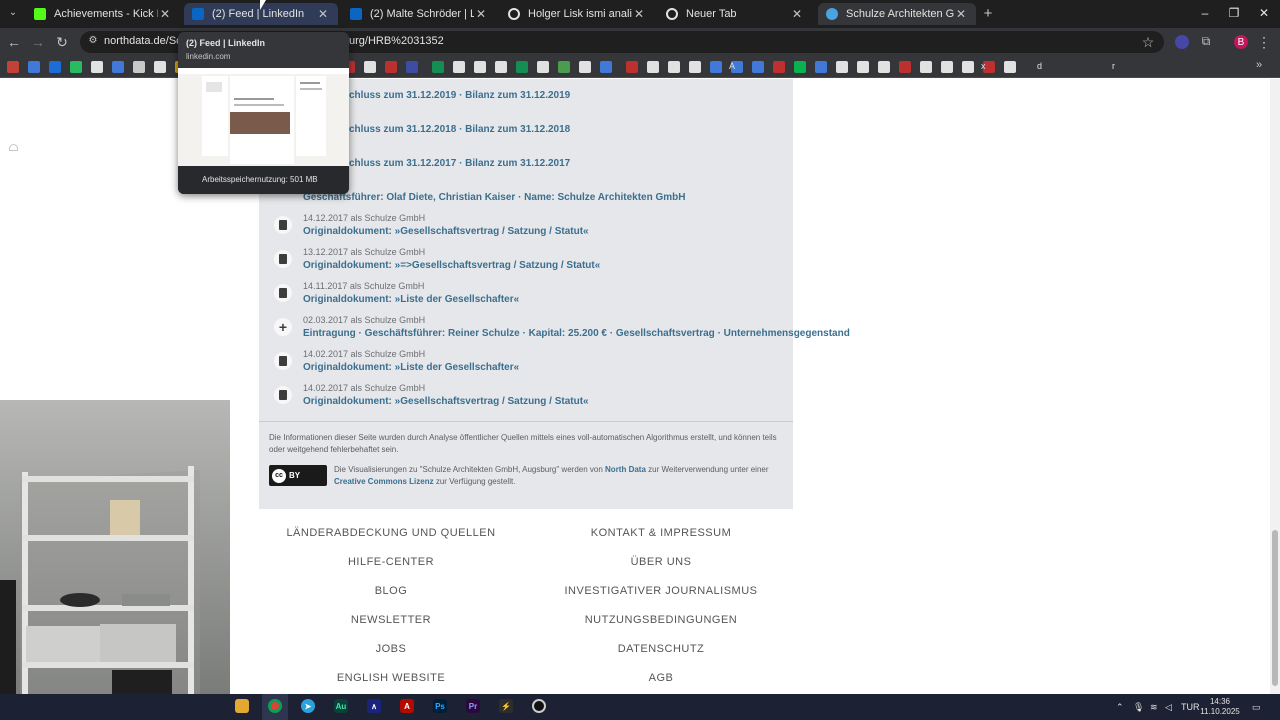  Describe the element at coordinates (661, 649) in the screenshot. I see `footer-link-privacy: DATENSCHUTZ` at that location.